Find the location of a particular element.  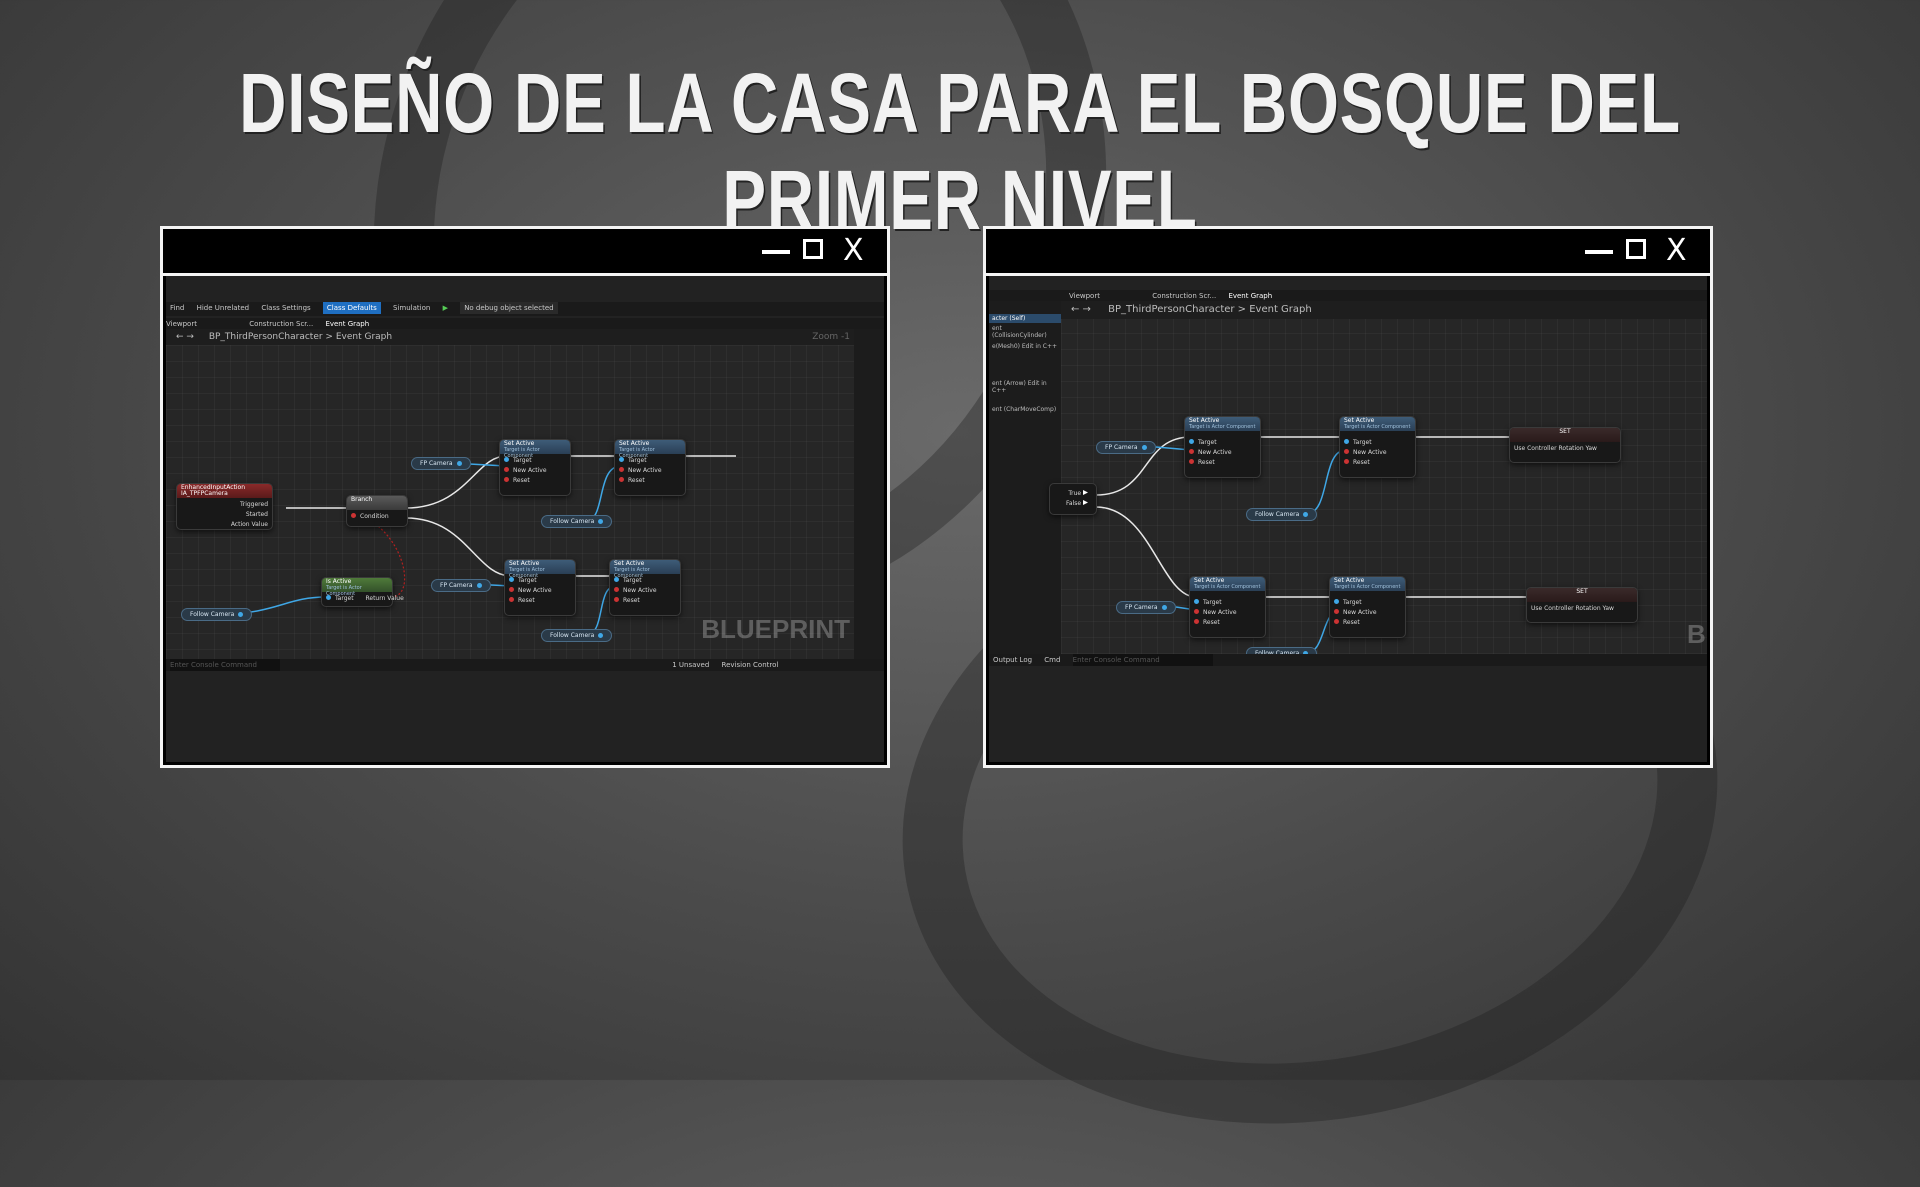

branch-node: True False is located at coordinates (1073, 499).